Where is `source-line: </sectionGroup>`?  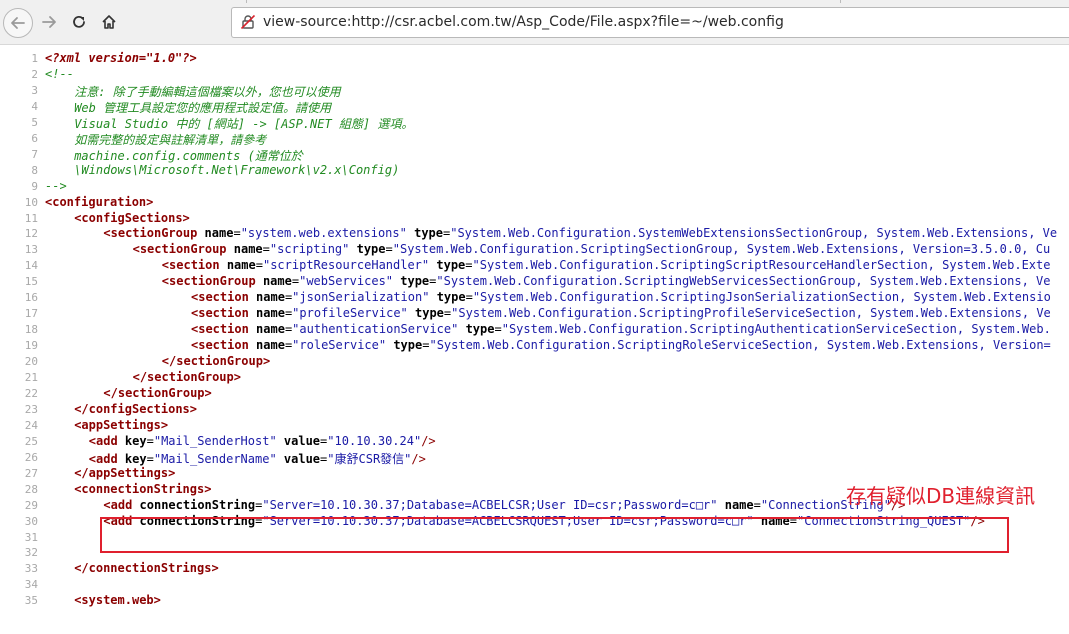
source-line: </sectionGroup> is located at coordinates (216, 361).